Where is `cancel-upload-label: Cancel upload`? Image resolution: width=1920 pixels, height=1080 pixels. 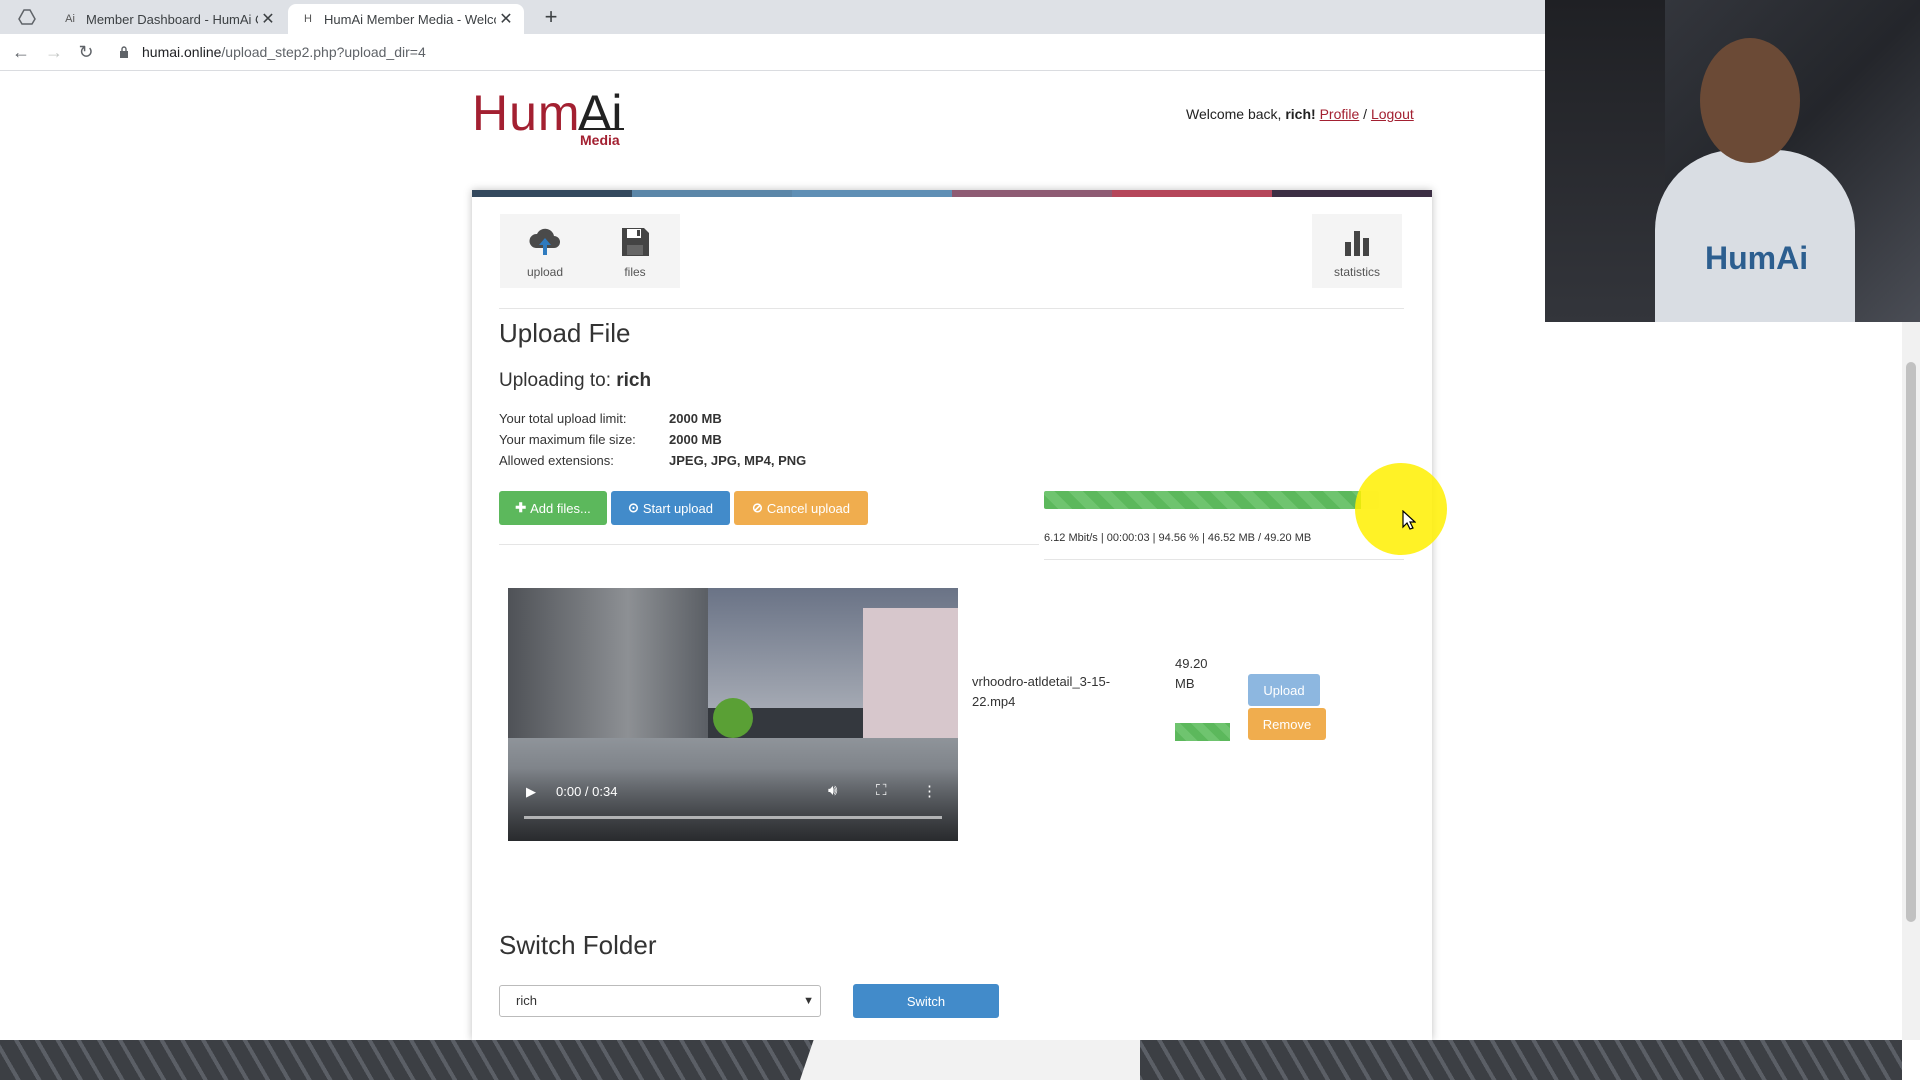 cancel-upload-label: Cancel upload is located at coordinates (808, 508).